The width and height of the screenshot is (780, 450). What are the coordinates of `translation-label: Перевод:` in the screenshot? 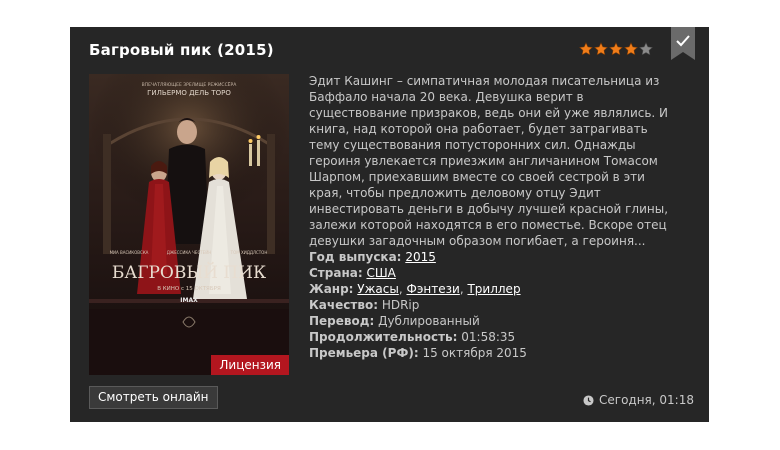 It's located at (342, 321).